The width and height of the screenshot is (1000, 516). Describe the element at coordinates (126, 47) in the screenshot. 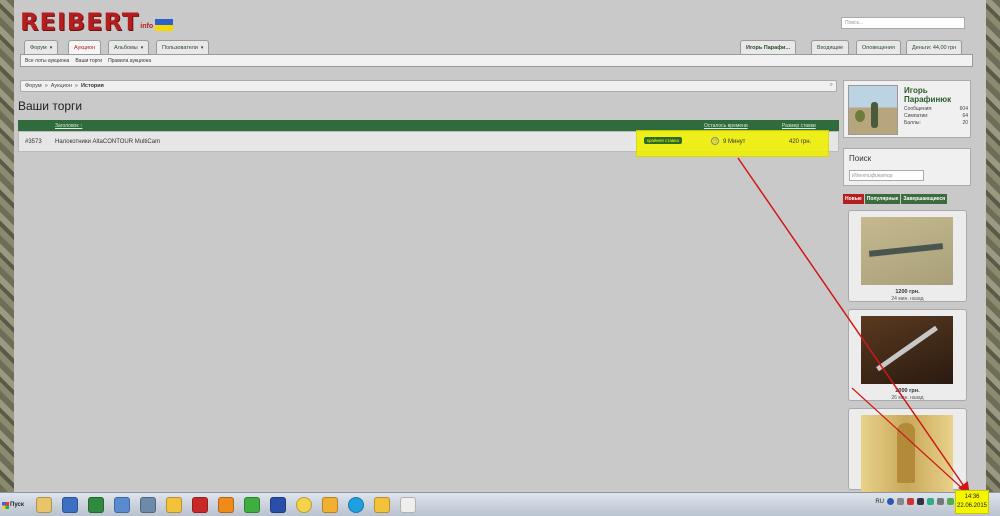

I see `tab-albums-label: Альбомы` at that location.